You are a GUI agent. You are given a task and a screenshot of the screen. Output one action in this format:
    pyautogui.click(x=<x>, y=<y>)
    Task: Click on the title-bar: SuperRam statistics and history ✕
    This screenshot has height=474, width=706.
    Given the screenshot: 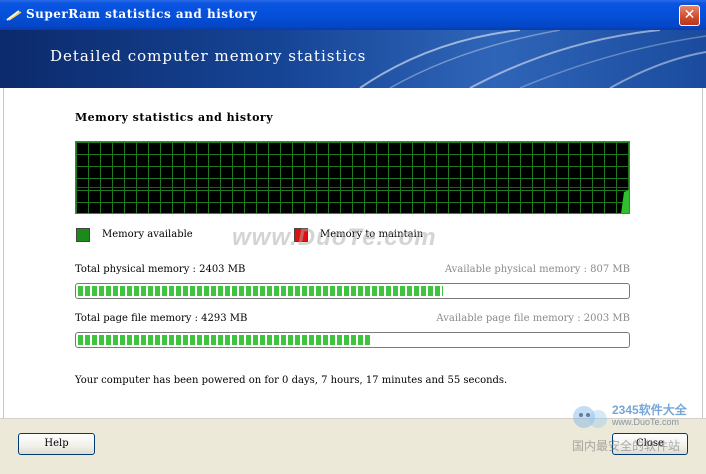 What is the action you would take?
    pyautogui.click(x=353, y=15)
    